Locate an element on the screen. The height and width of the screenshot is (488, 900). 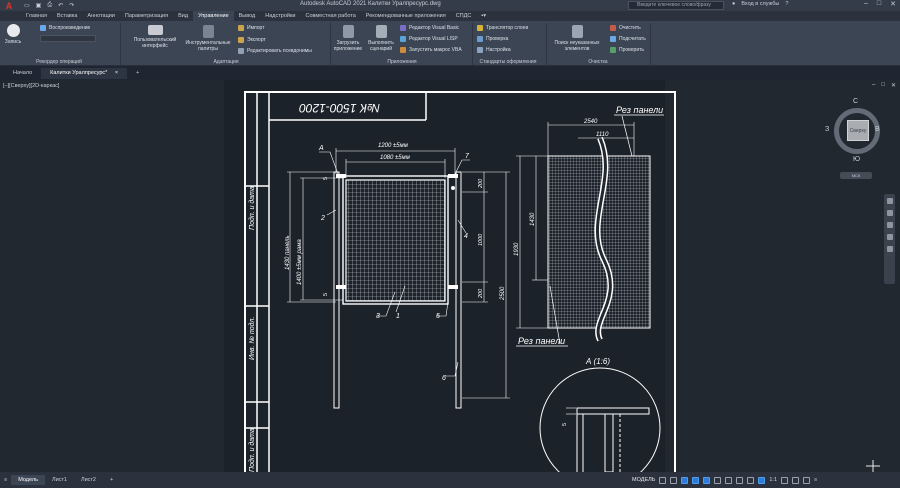
isolate-objects-icon is located at coordinates (796, 480).